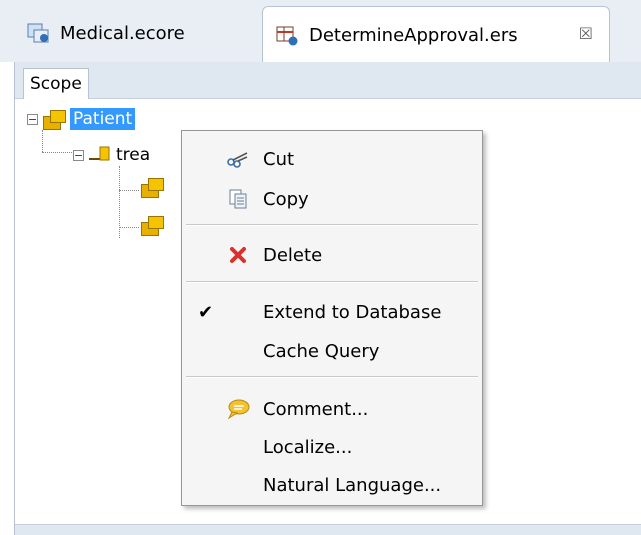  I want to click on scope-tab-label: Scope, so click(56, 84).